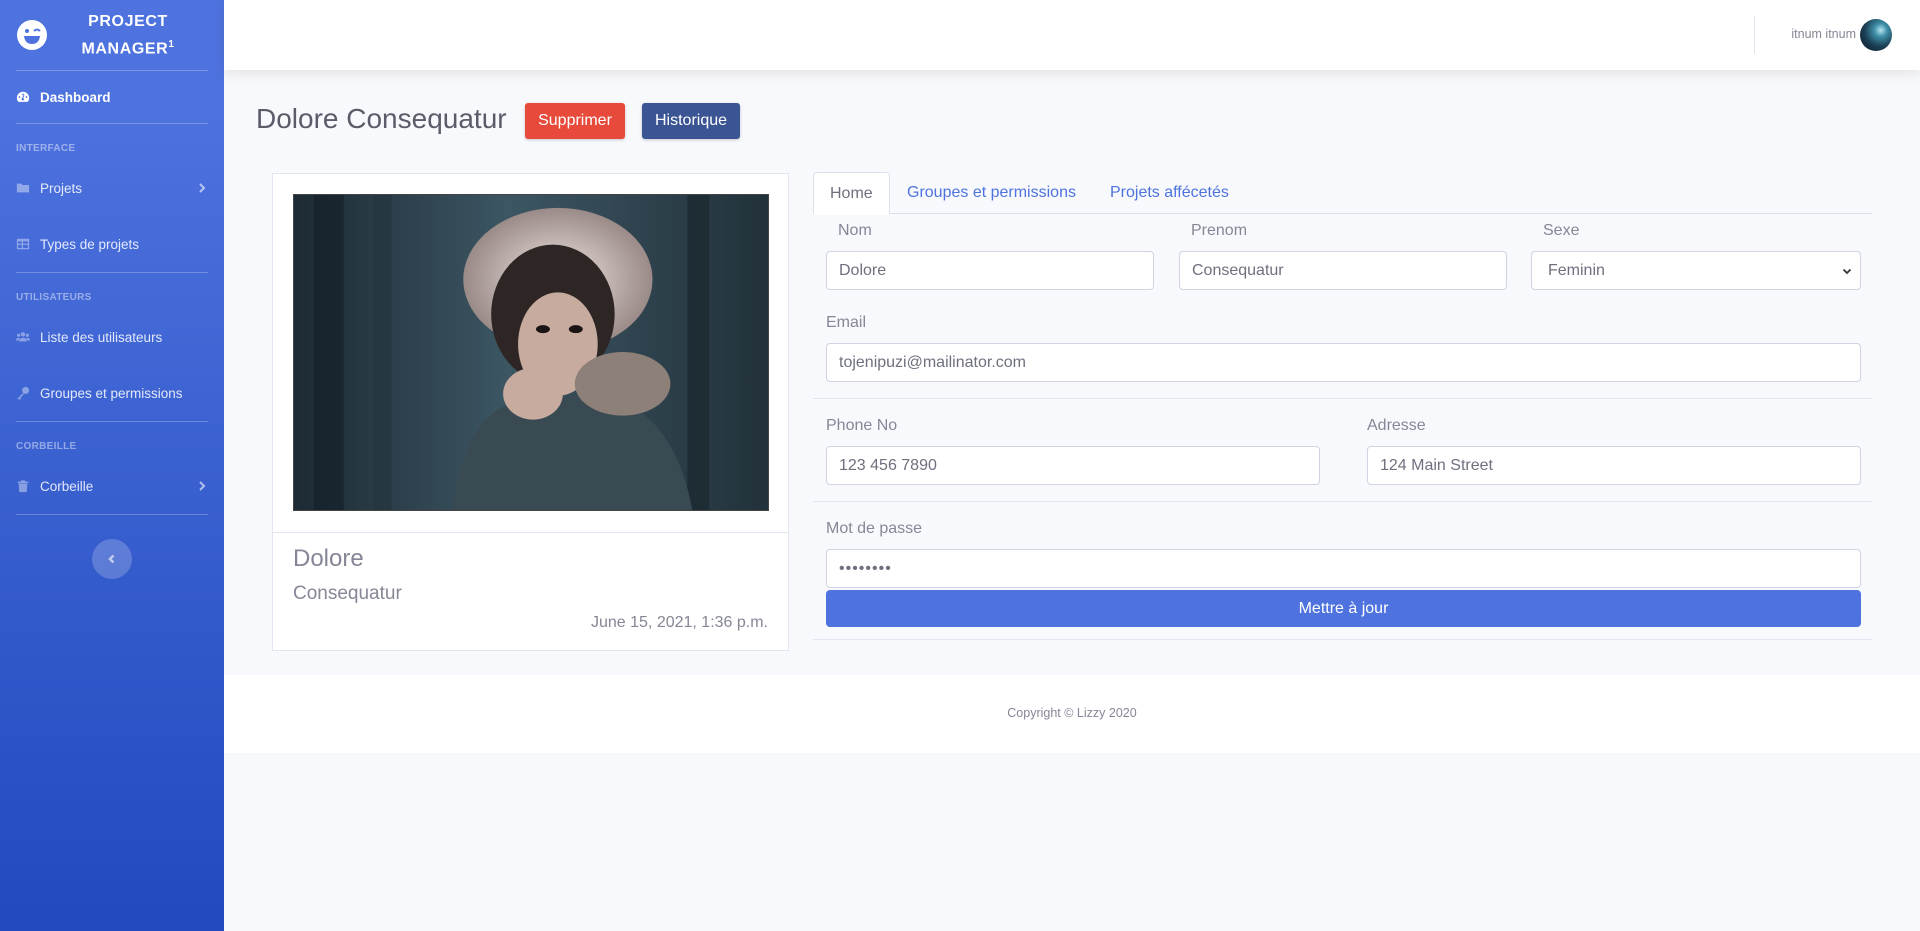 This screenshot has height=931, width=1920. I want to click on history-button: Historique, so click(691, 121).